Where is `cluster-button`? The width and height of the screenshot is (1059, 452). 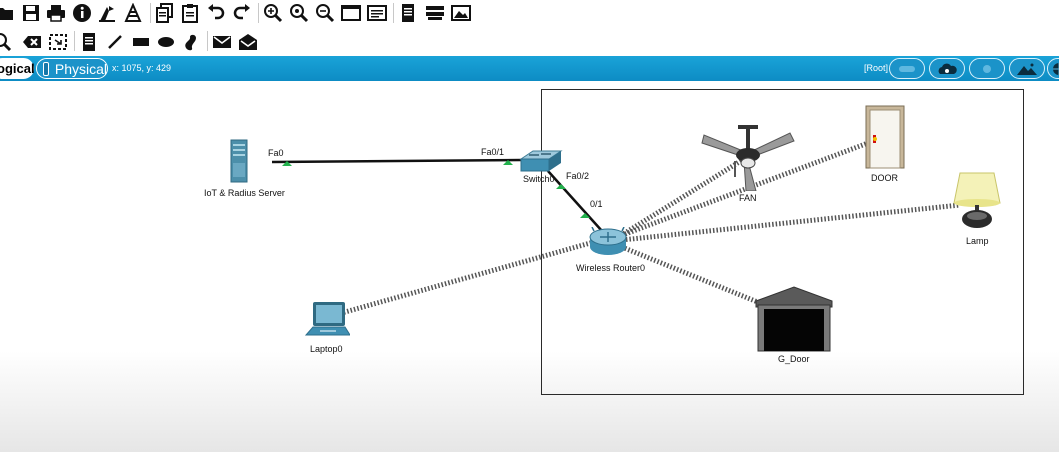 cluster-button is located at coordinates (987, 68).